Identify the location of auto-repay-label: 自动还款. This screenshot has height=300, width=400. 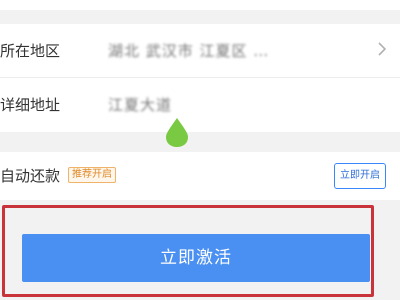
(30, 176).